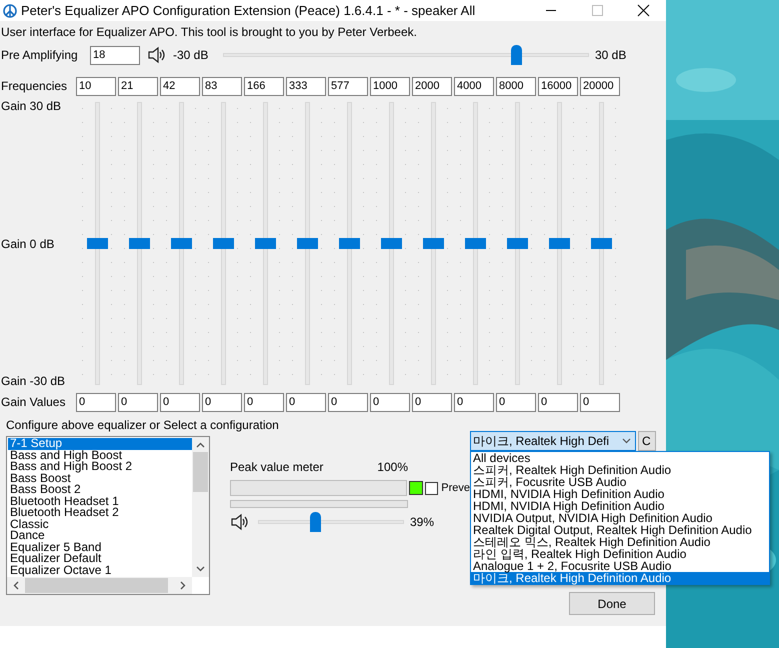  Describe the element at coordinates (191, 55) in the screenshot. I see `min-label: -30 dB` at that location.